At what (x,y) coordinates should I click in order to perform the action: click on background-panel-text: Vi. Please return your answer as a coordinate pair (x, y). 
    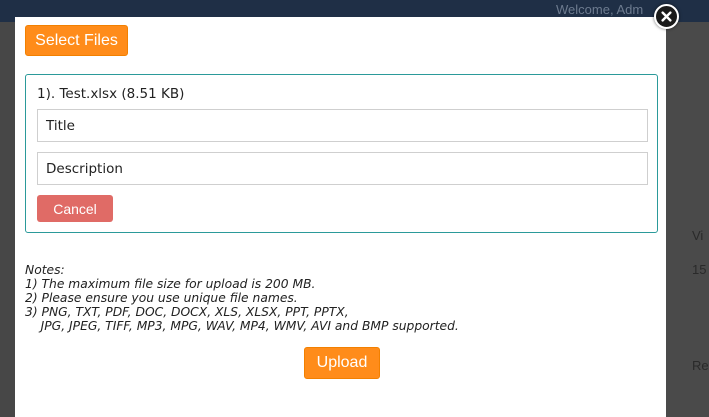
    Looking at the image, I should click on (698, 235).